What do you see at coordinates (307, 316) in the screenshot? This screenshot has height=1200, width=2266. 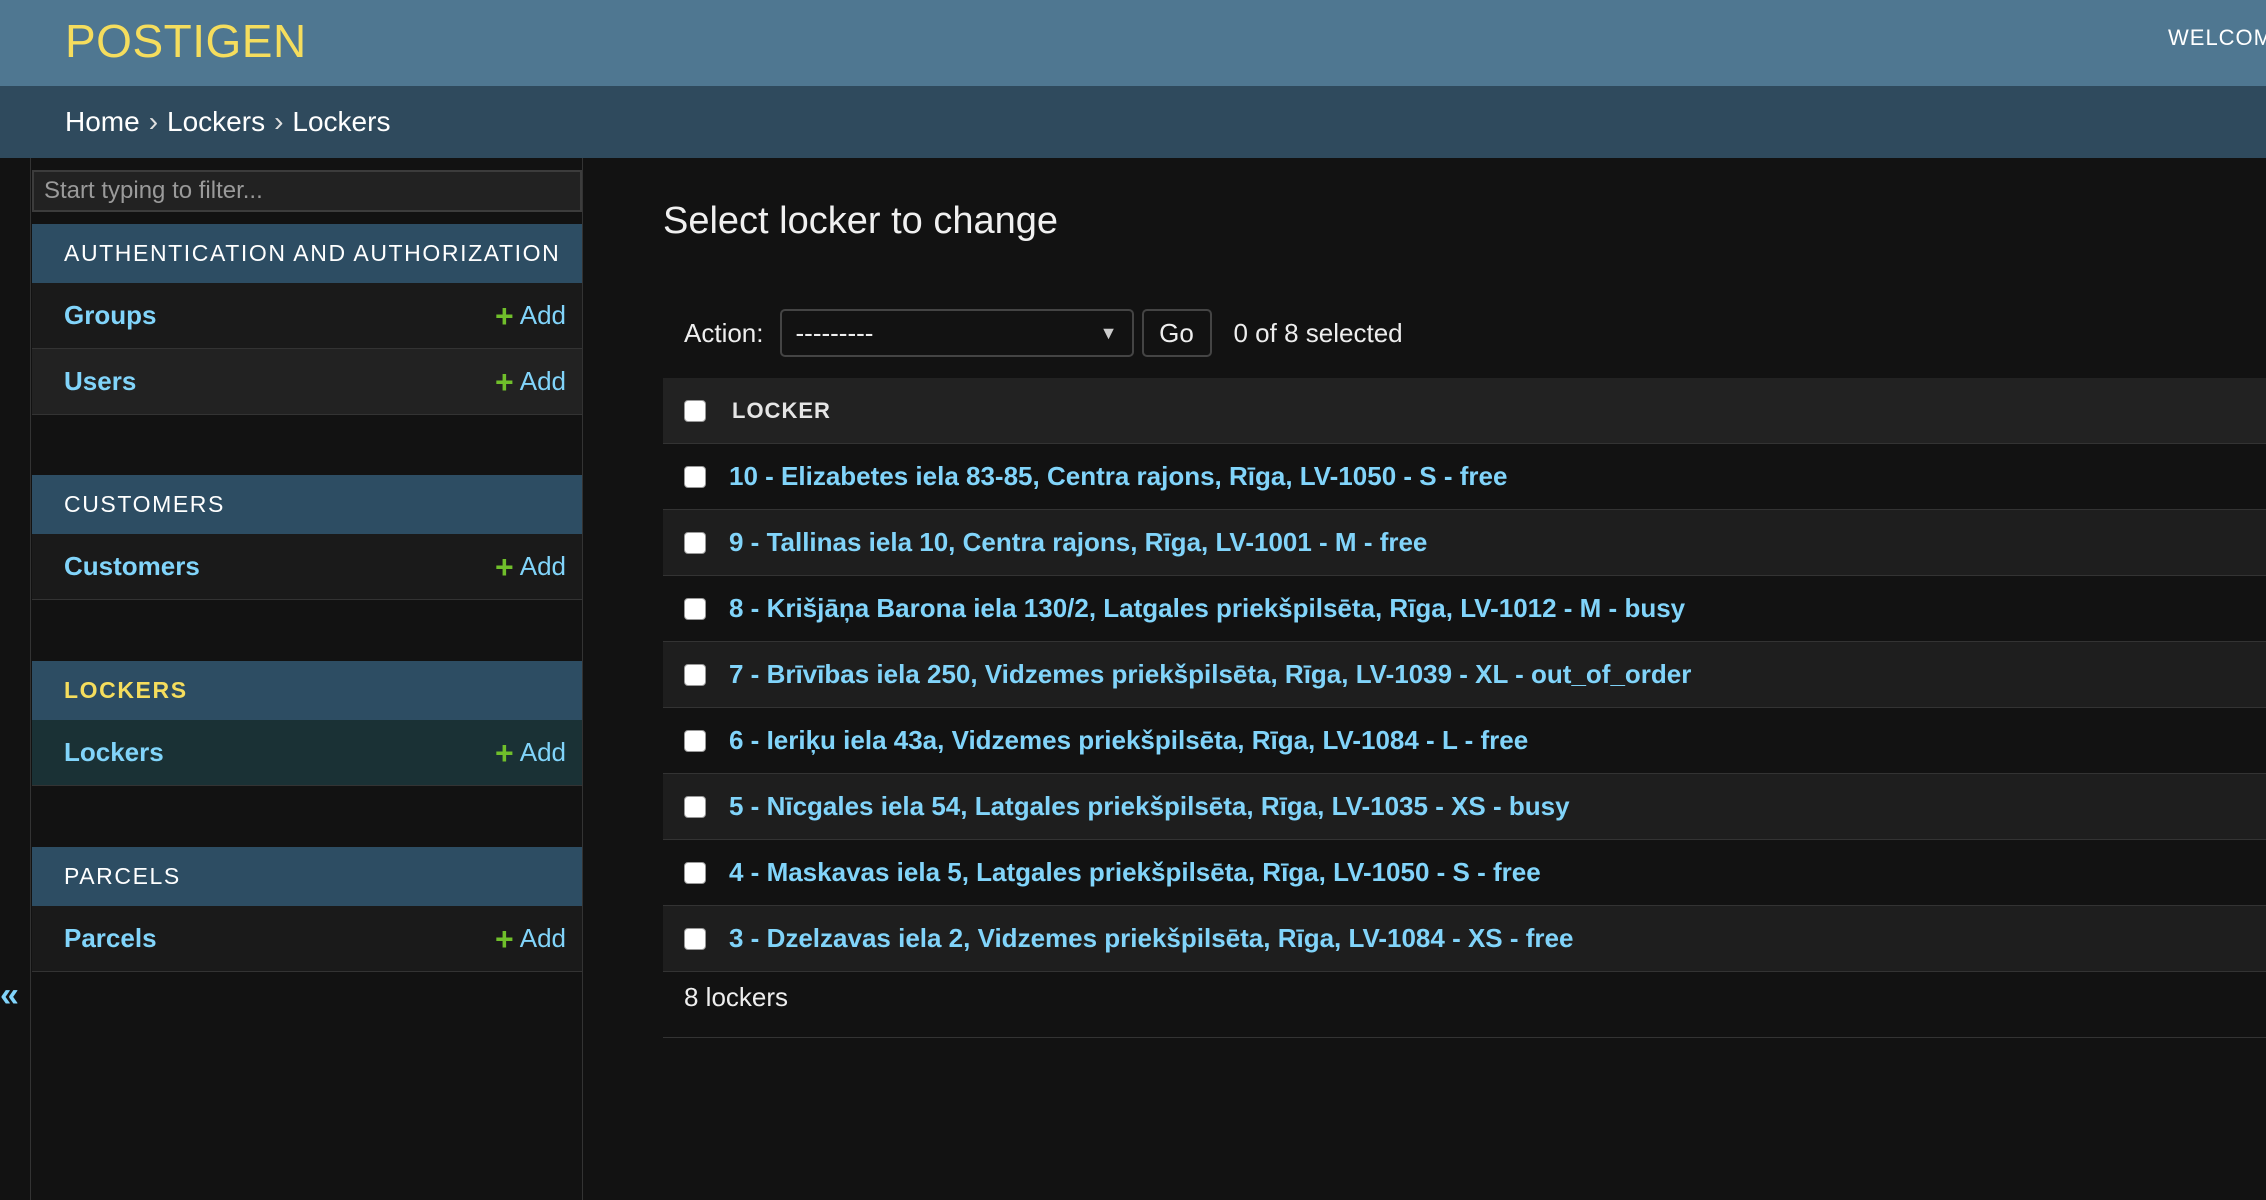 I see `sidebar-item-groups: Groups + Add` at bounding box center [307, 316].